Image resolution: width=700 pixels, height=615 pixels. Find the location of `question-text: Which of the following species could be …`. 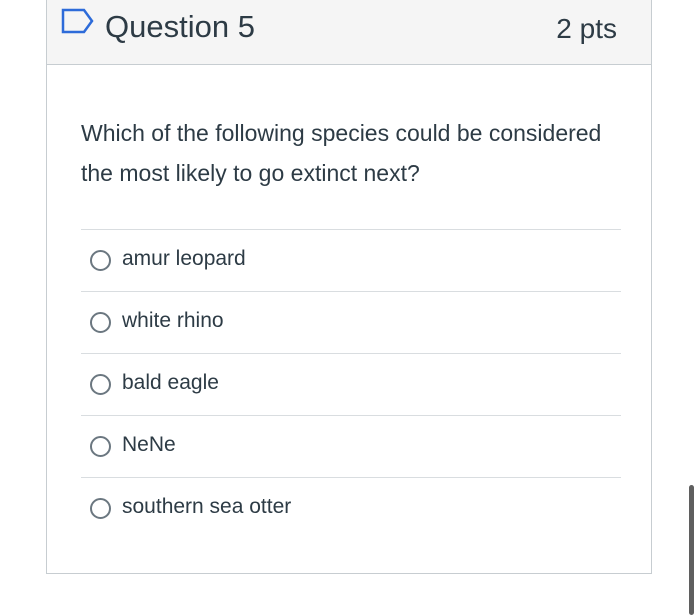

question-text: Which of the following species could be … is located at coordinates (341, 153).